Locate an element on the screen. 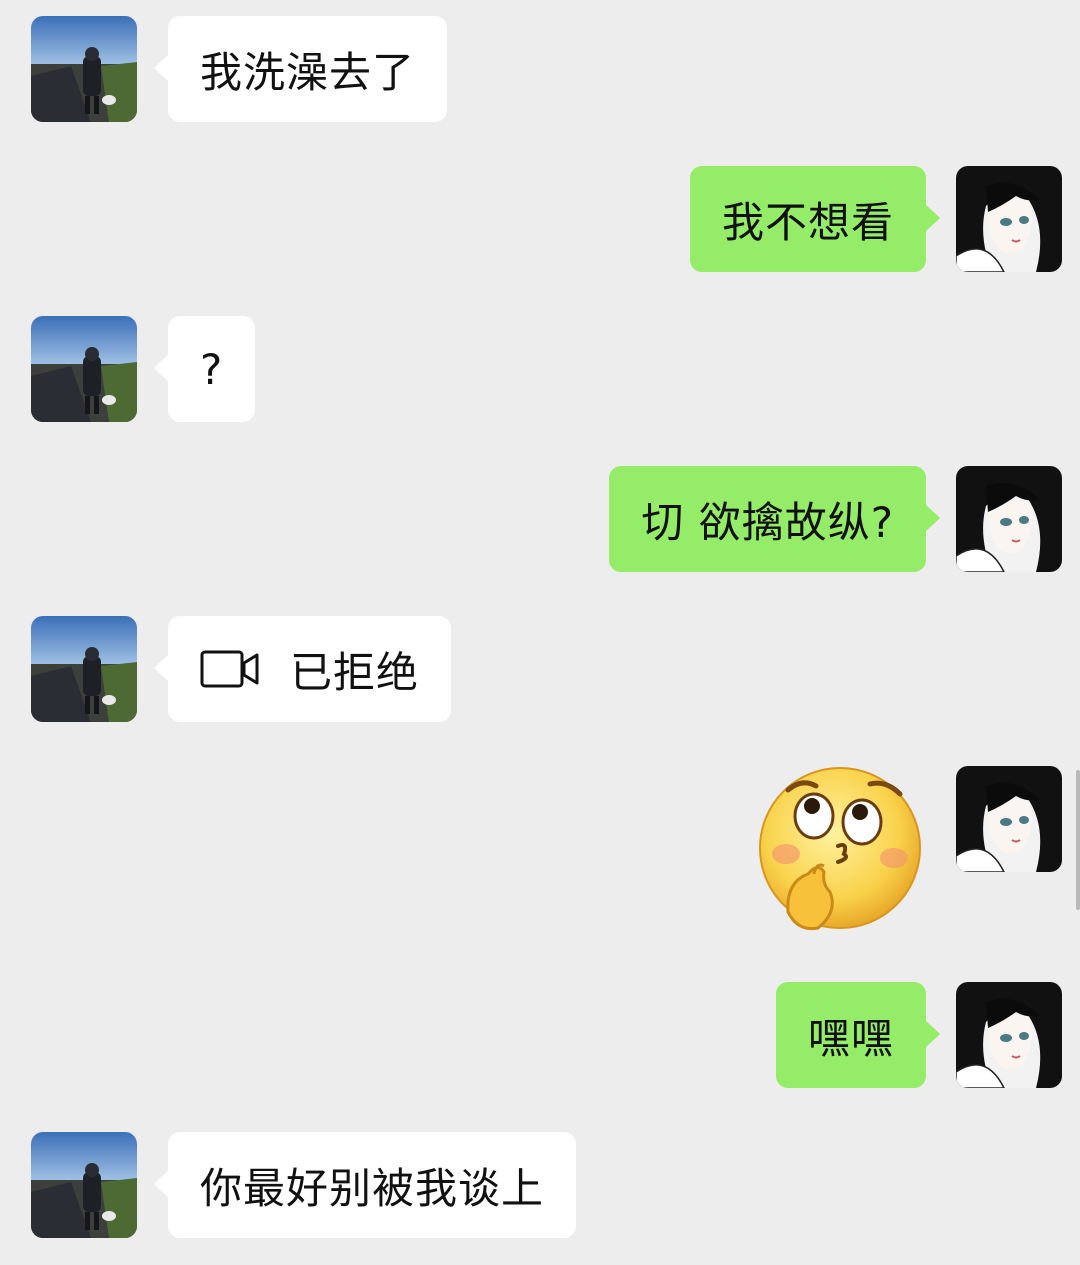 This screenshot has height=1265, width=1080. message-row is located at coordinates (540, 848).